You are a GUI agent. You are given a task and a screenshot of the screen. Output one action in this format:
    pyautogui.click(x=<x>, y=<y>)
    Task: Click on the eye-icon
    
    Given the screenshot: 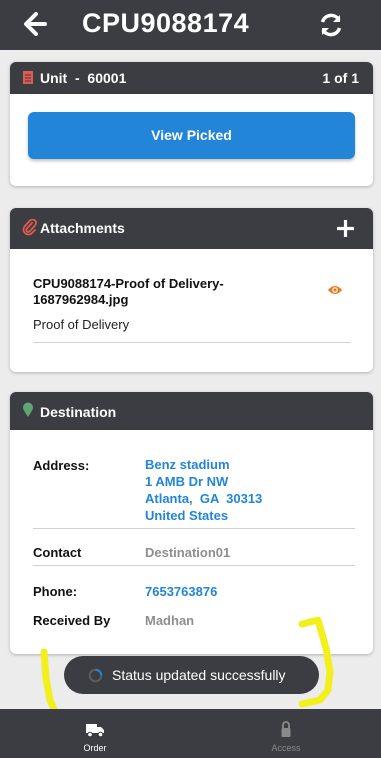 What is the action you would take?
    pyautogui.click(x=335, y=290)
    